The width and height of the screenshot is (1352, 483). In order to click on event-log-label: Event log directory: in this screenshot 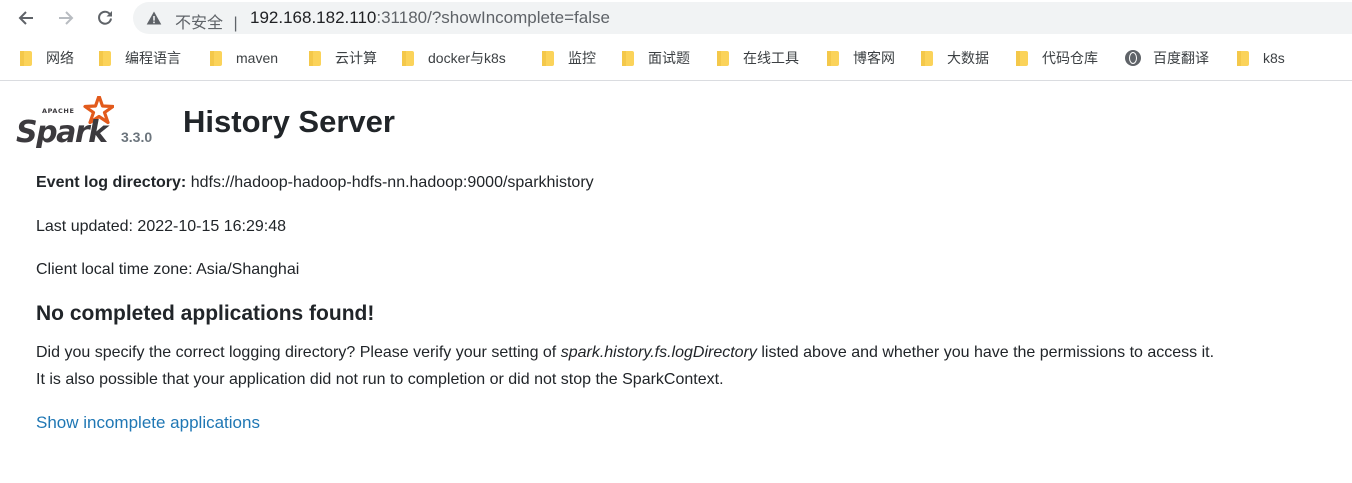, I will do `click(111, 182)`.